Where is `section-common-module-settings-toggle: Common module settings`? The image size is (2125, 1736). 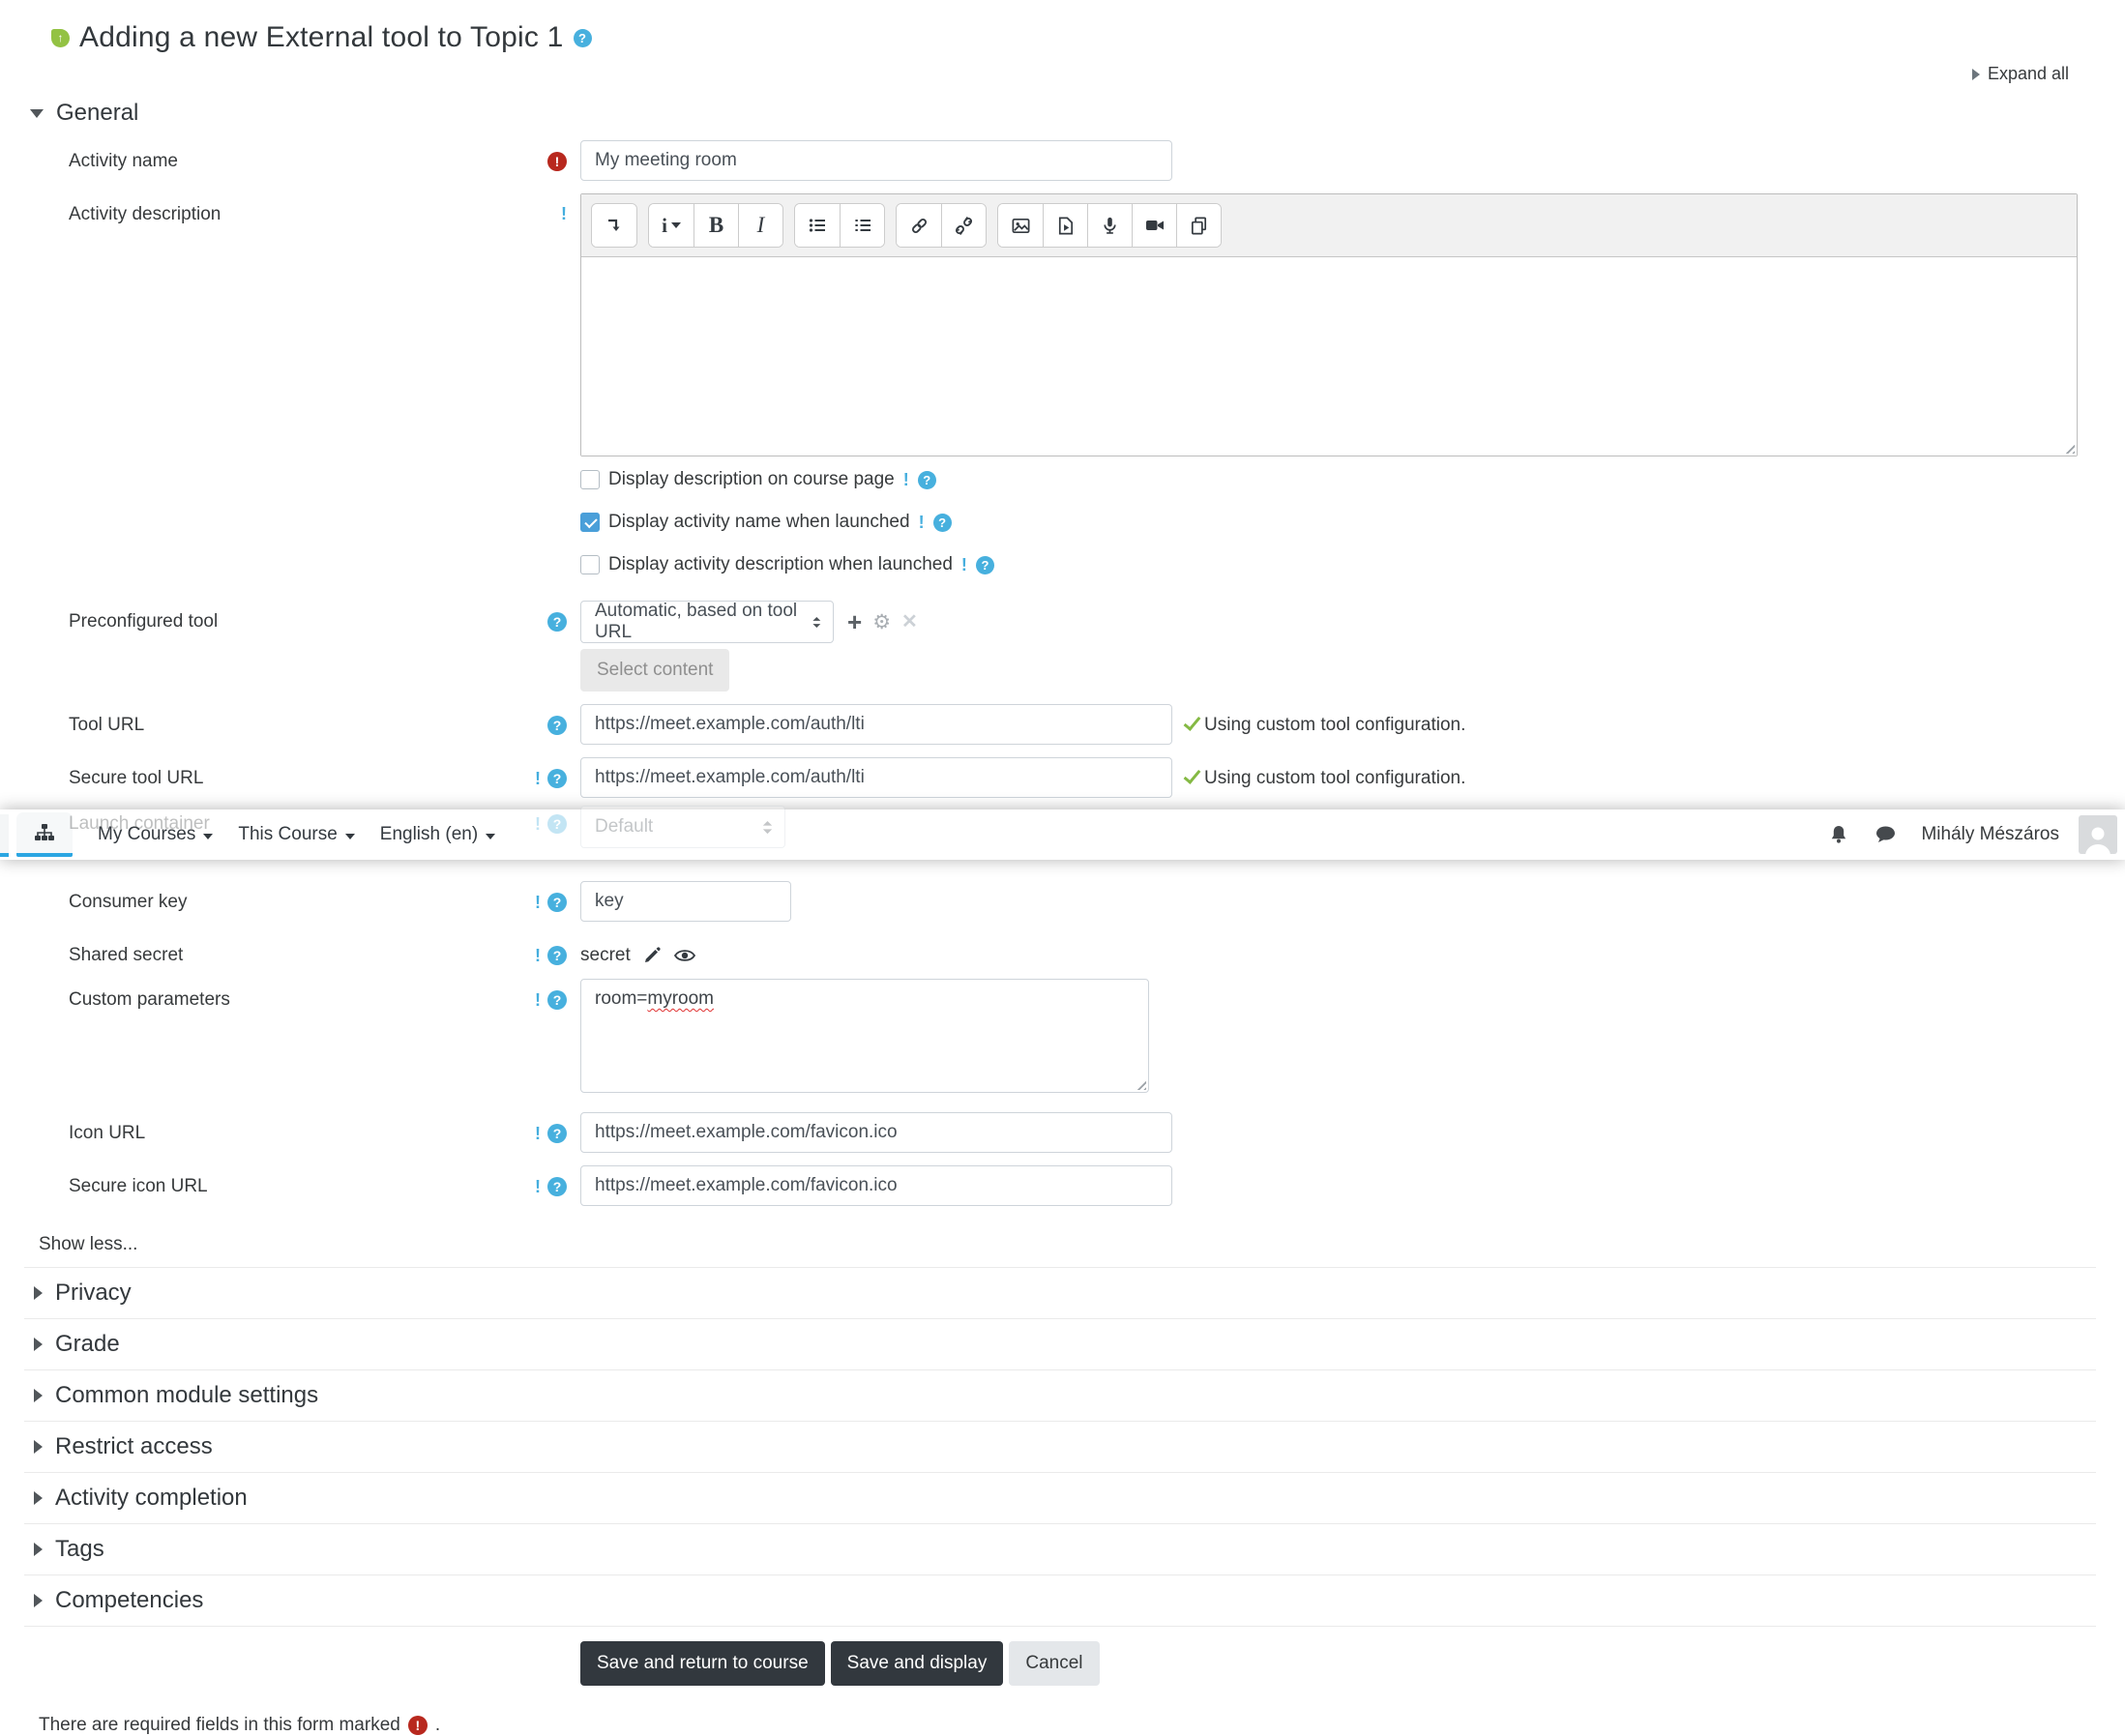
section-common-module-settings-toggle: Common module settings is located at coordinates (1060, 1395).